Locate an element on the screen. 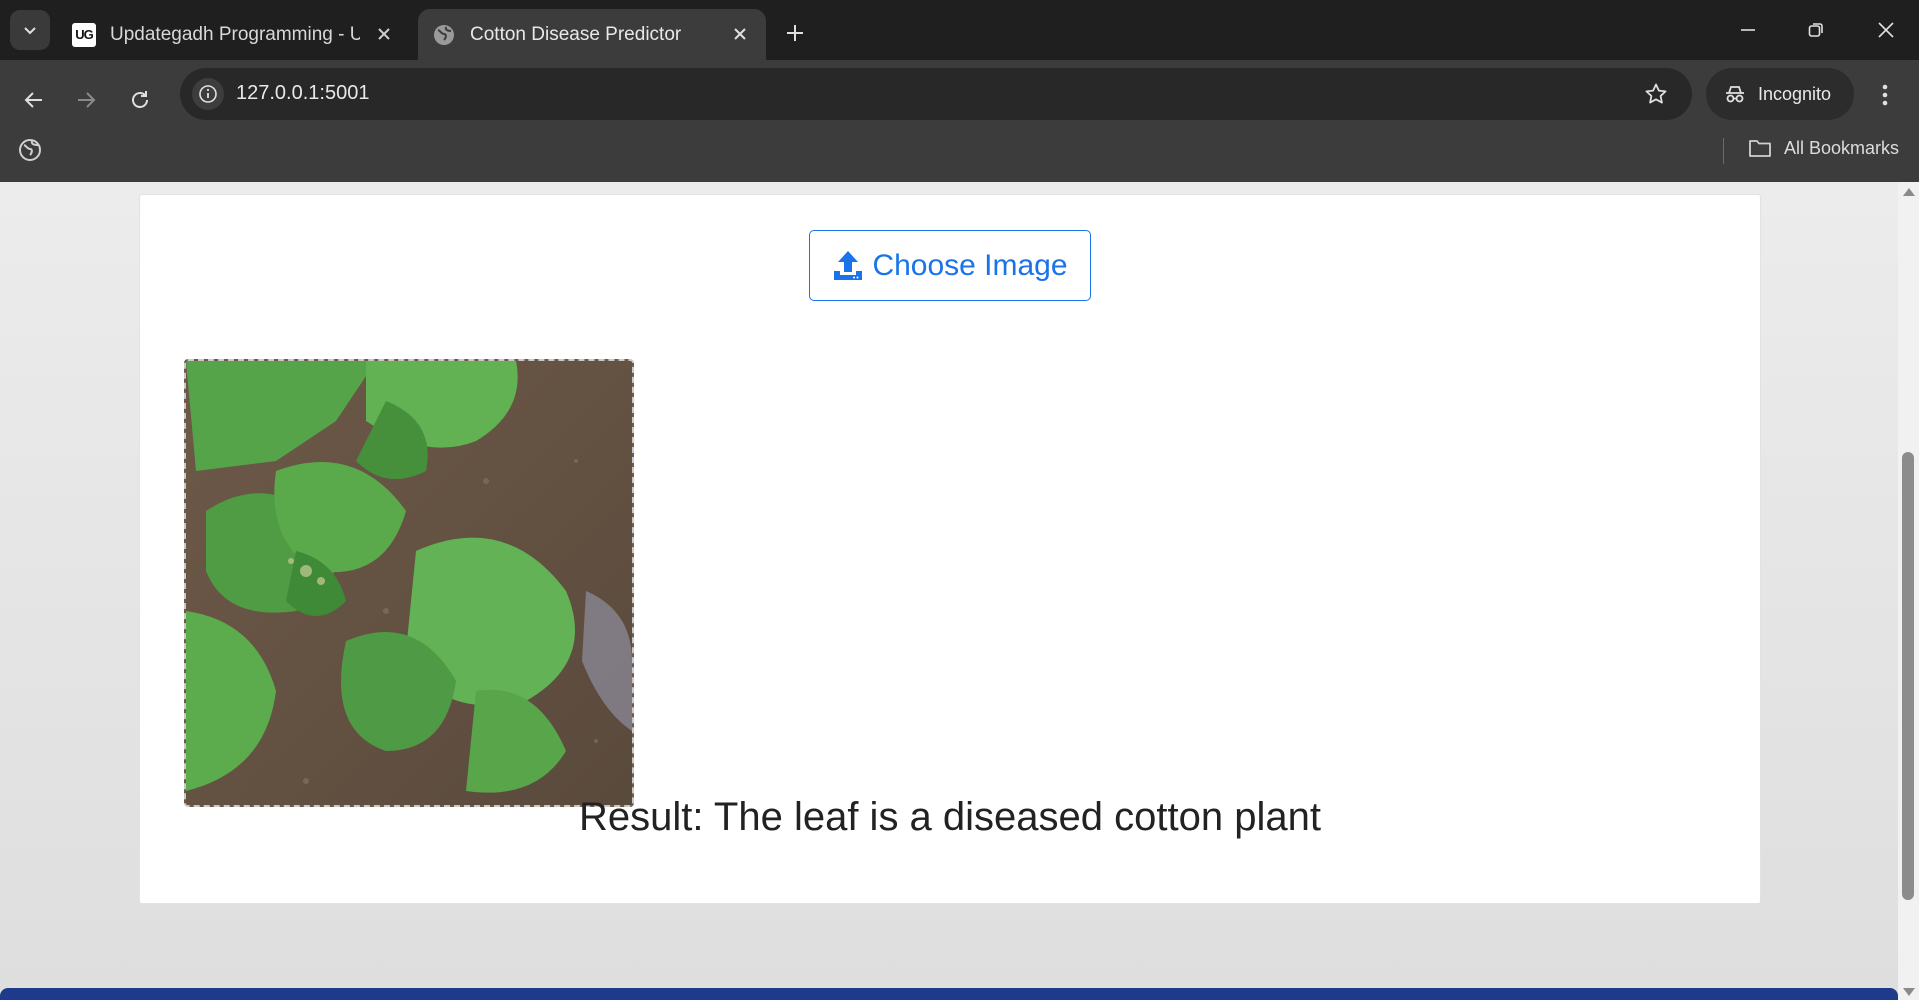  new-tab-button is located at coordinates (795, 33).